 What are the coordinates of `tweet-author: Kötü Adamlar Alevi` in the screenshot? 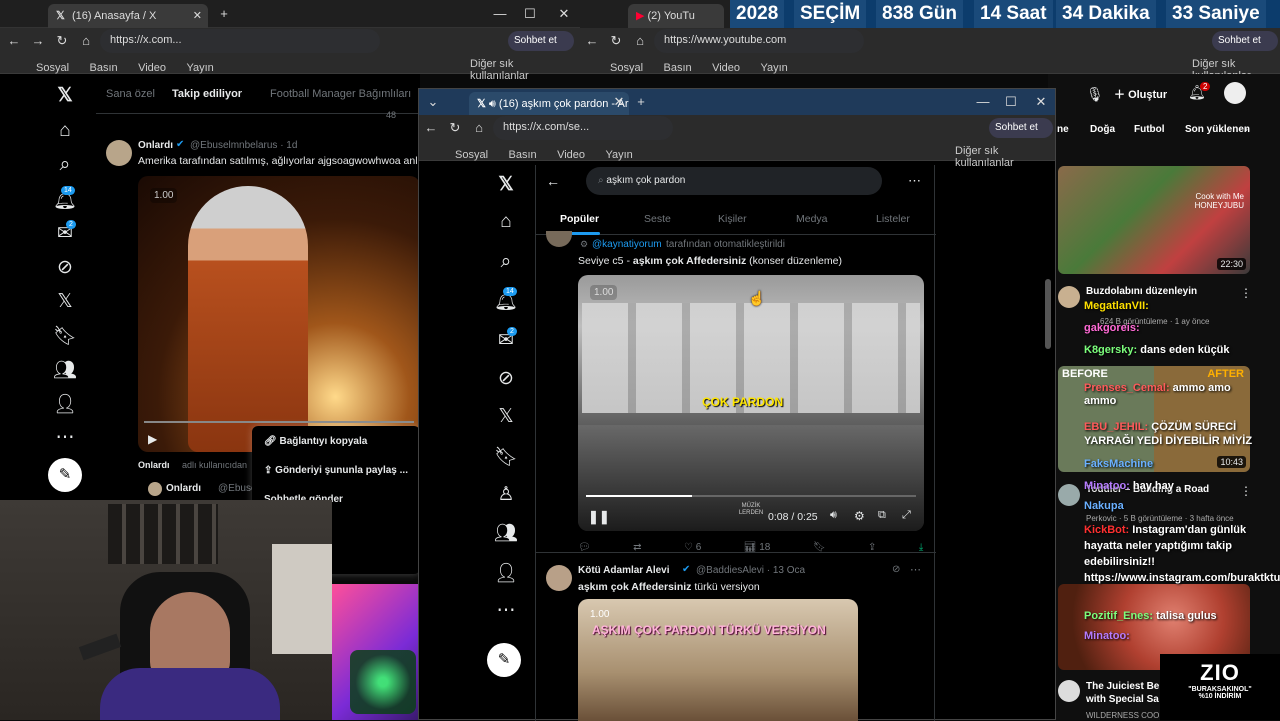 It's located at (624, 570).